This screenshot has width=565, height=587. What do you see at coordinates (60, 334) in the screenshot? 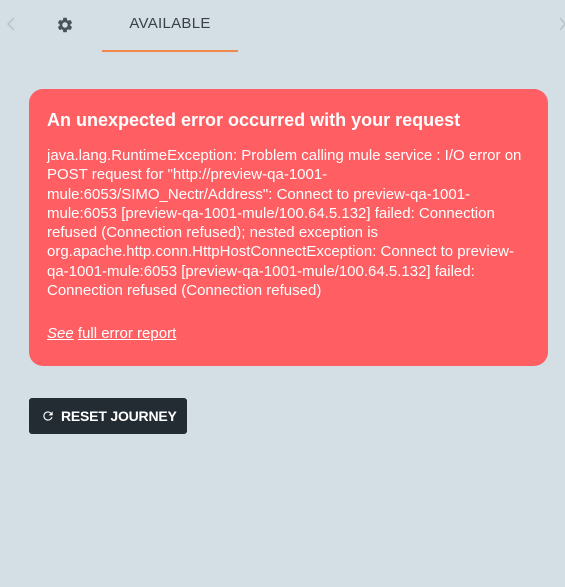
I see `see-text: See` at bounding box center [60, 334].